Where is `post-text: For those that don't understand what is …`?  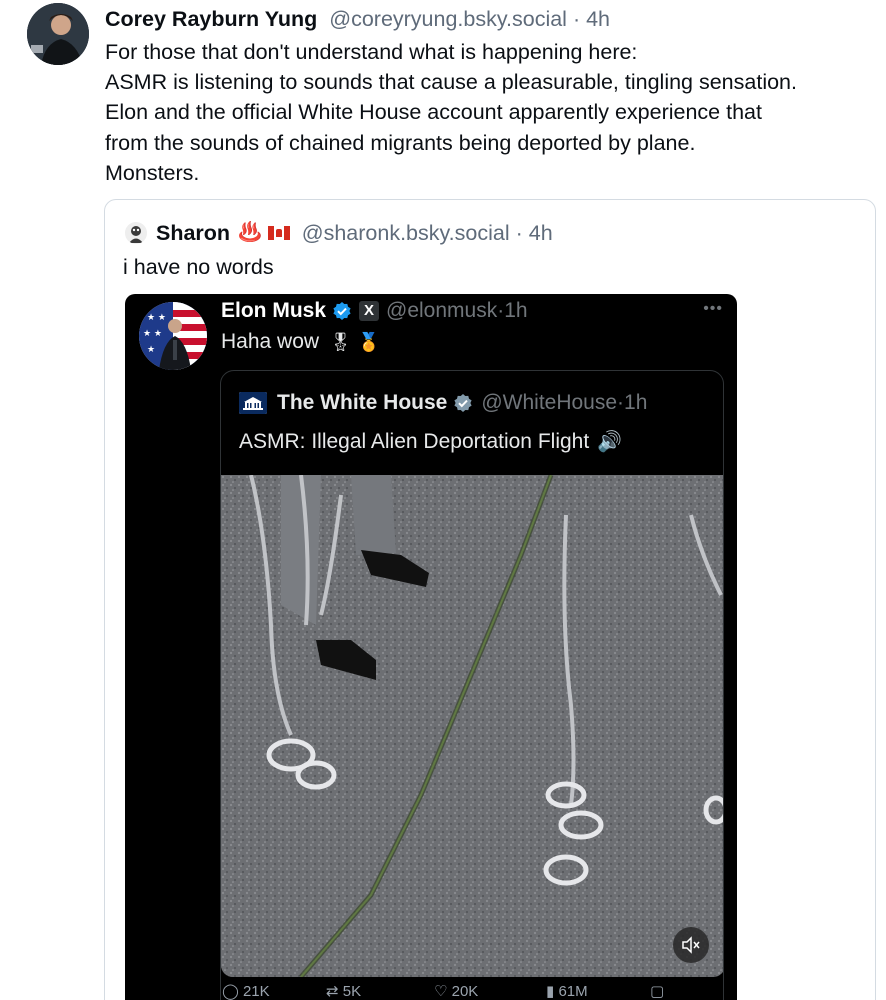 post-text: For those that don't understand what is … is located at coordinates (492, 112).